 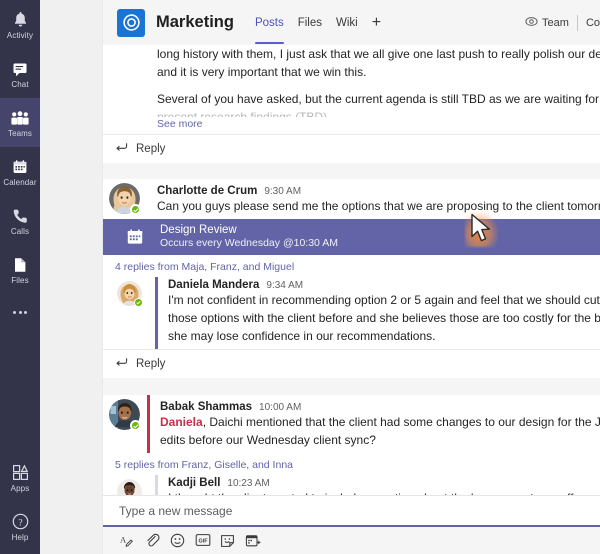 What do you see at coordinates (249, 243) in the screenshot?
I see `meeting-recurrence: Occurs every Wednesday @10:30 AM` at bounding box center [249, 243].